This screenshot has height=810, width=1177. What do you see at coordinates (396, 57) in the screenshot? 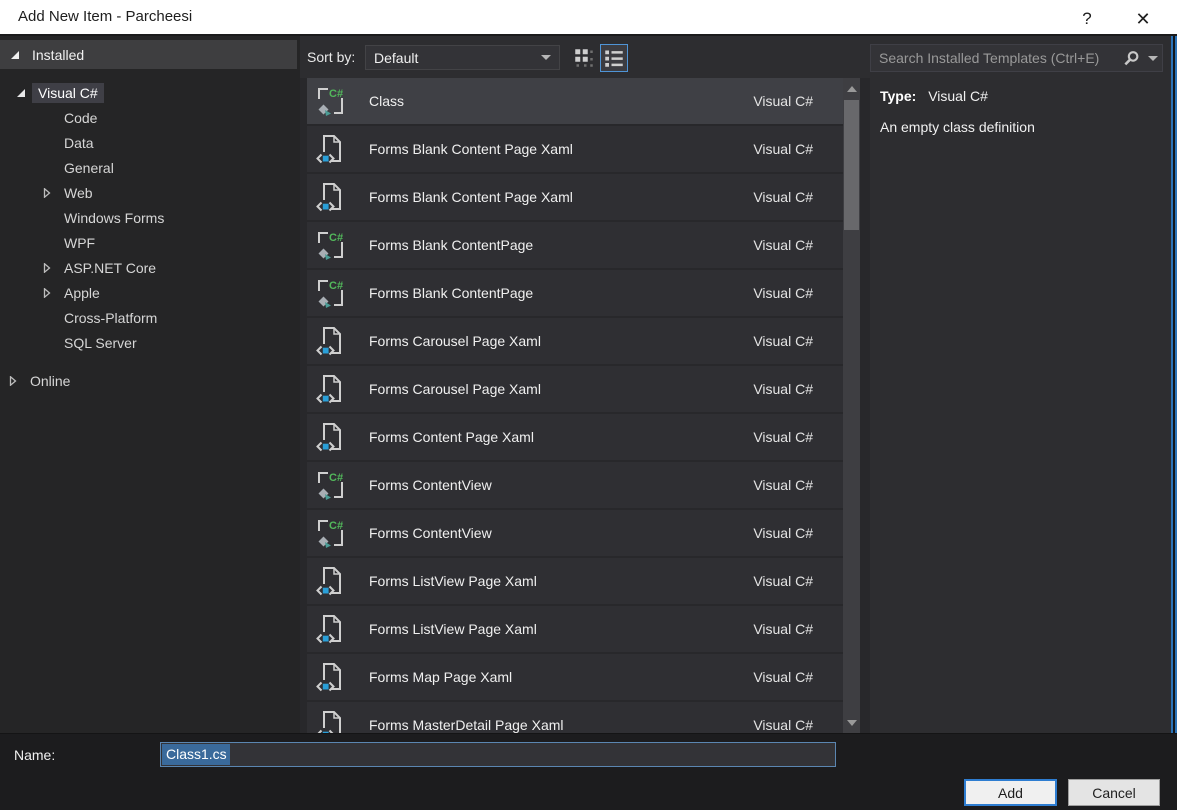
I see `sort-dropdown-value: Default` at bounding box center [396, 57].